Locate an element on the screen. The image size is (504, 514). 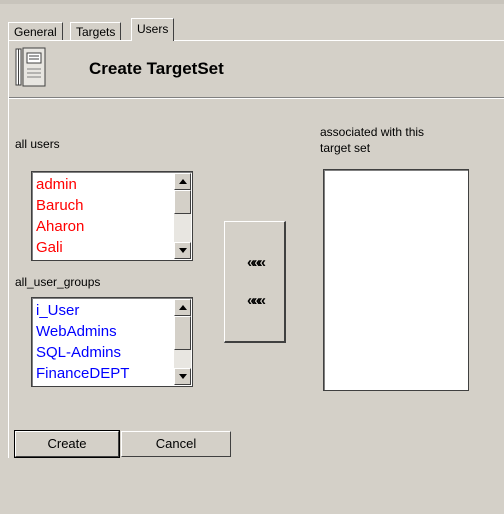
list-item: Gali is located at coordinates (103, 247).